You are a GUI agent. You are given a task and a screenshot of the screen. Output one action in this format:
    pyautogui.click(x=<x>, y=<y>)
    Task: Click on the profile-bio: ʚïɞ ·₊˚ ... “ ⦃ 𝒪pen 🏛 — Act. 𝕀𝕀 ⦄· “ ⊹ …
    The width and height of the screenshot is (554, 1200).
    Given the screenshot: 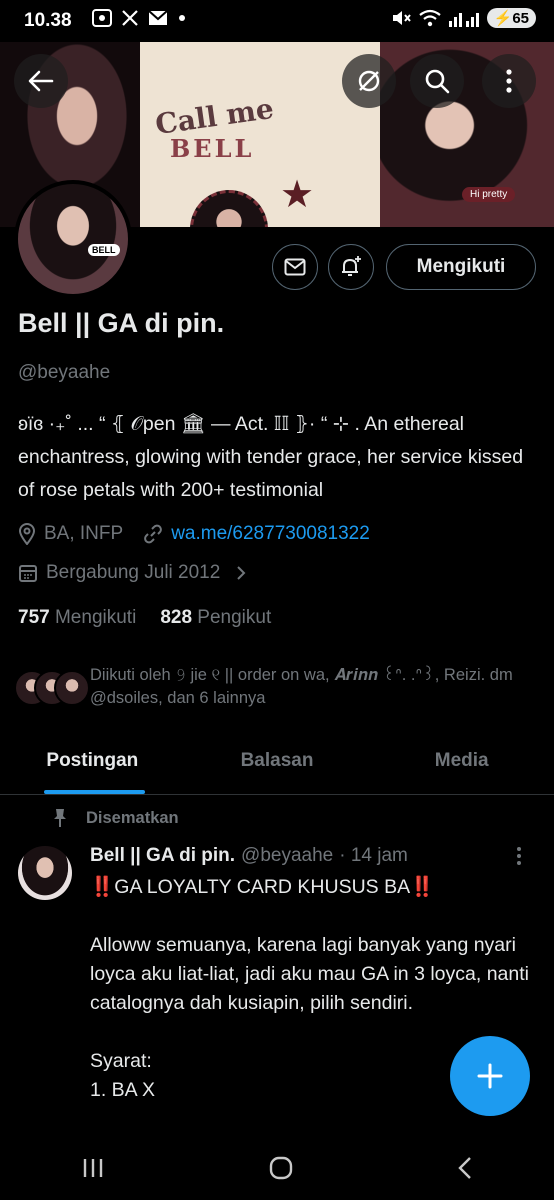 What is the action you would take?
    pyautogui.click(x=271, y=457)
    